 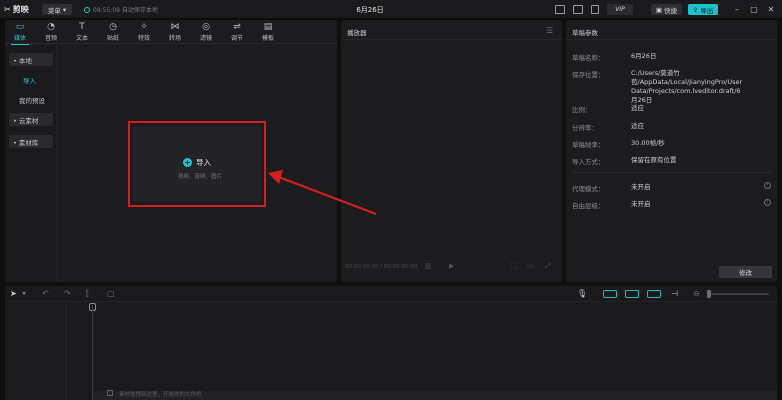 I want to click on tab-filter: ◎ 滤镜, so click(x=206, y=33).